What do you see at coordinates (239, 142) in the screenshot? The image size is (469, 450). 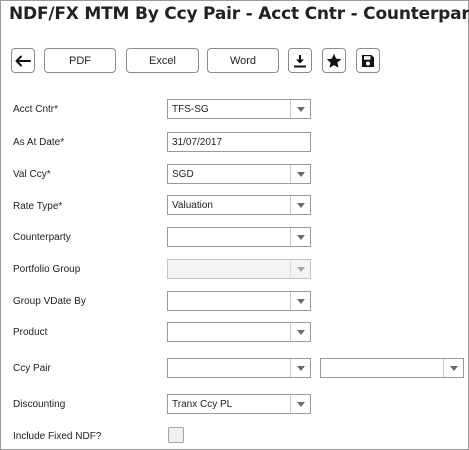 I see `as-at-date-input: 31/07/2017` at bounding box center [239, 142].